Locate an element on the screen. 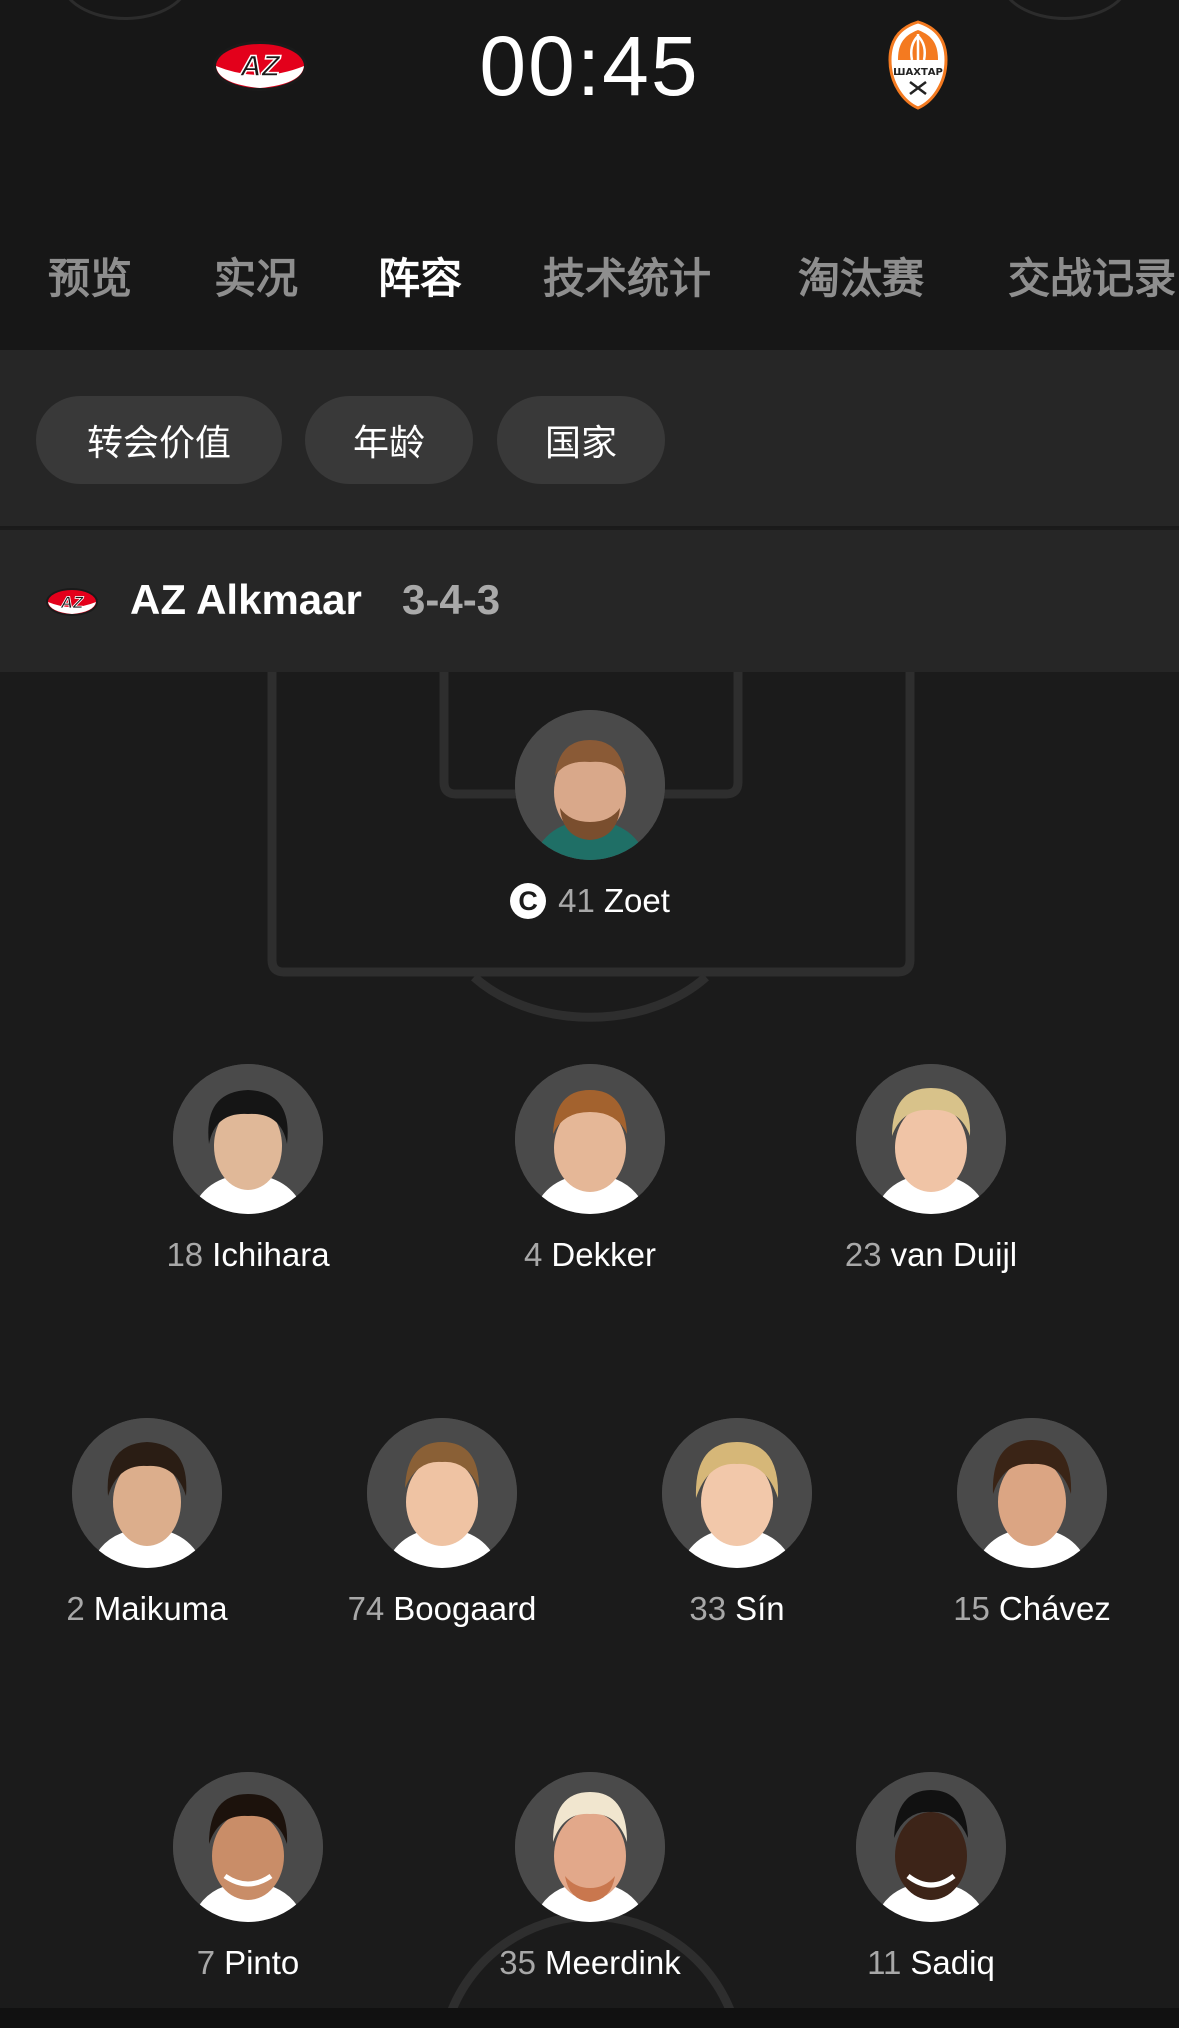 The image size is (1179, 2028). tab-lineup: 阵容 is located at coordinates (420, 275).